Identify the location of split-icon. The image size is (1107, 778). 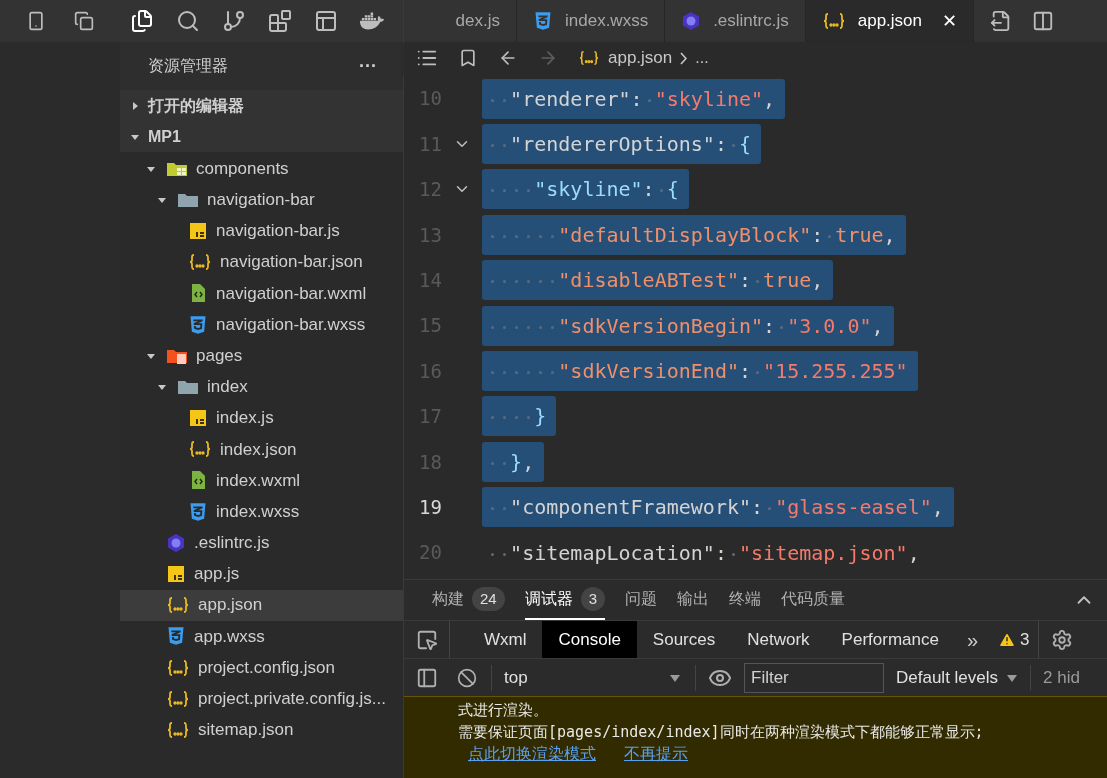
(1043, 21).